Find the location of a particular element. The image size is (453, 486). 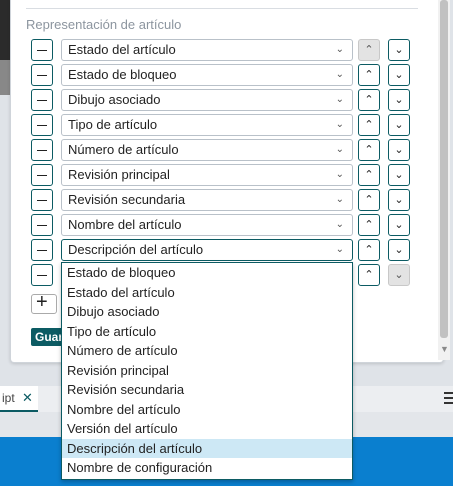

editor-tab: ipt ✕ is located at coordinates (19, 399).